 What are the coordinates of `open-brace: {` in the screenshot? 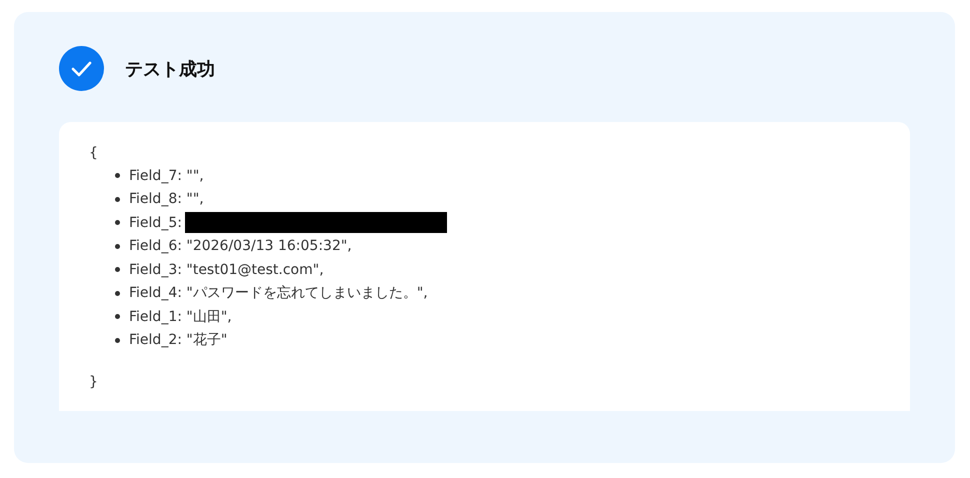 It's located at (93, 153).